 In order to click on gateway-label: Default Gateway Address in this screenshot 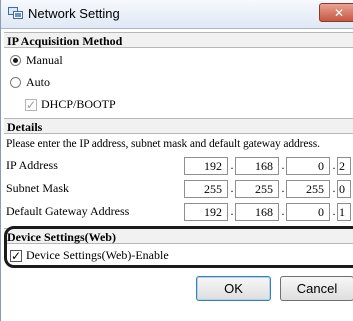, I will do `click(68, 211)`.